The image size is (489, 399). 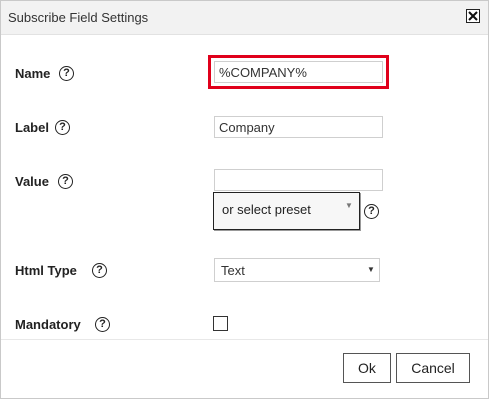 I want to click on close-x-icon, so click(x=473, y=16).